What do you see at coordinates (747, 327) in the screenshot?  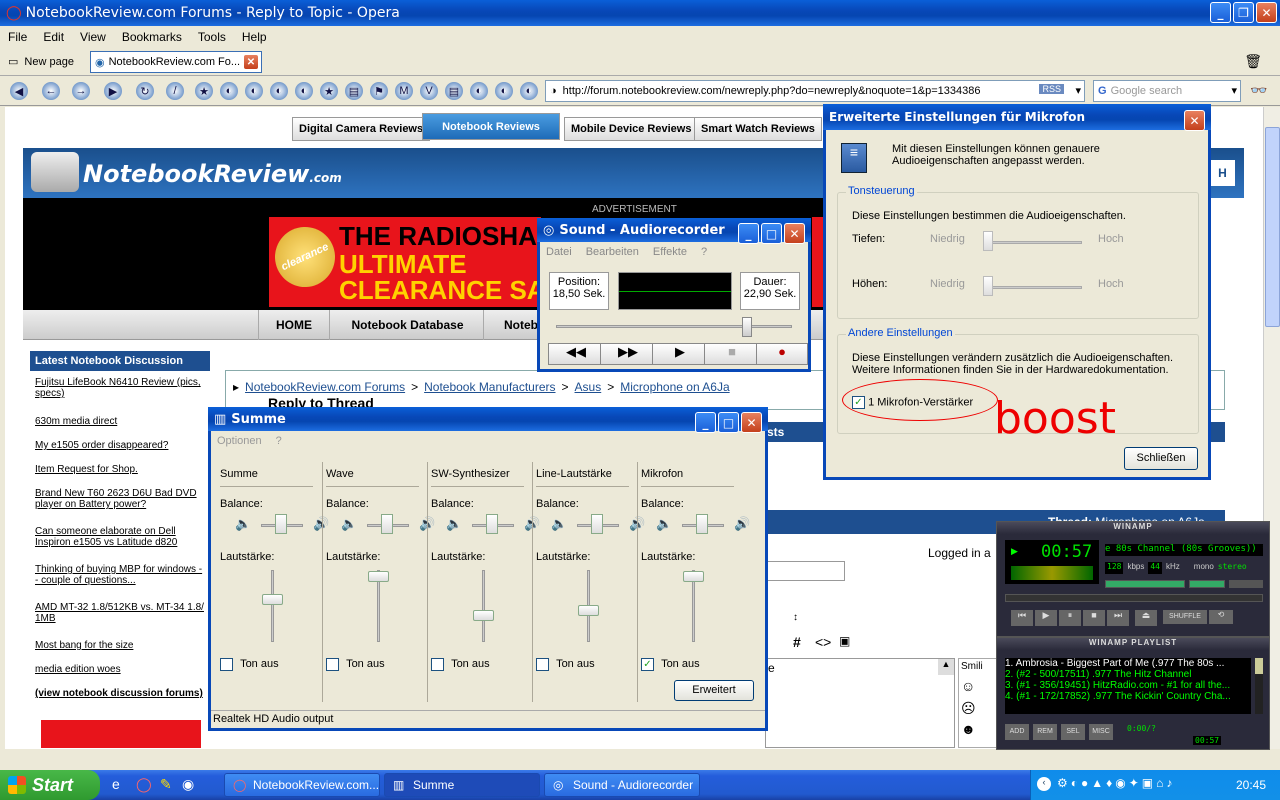 I see `position-slider-thumb` at bounding box center [747, 327].